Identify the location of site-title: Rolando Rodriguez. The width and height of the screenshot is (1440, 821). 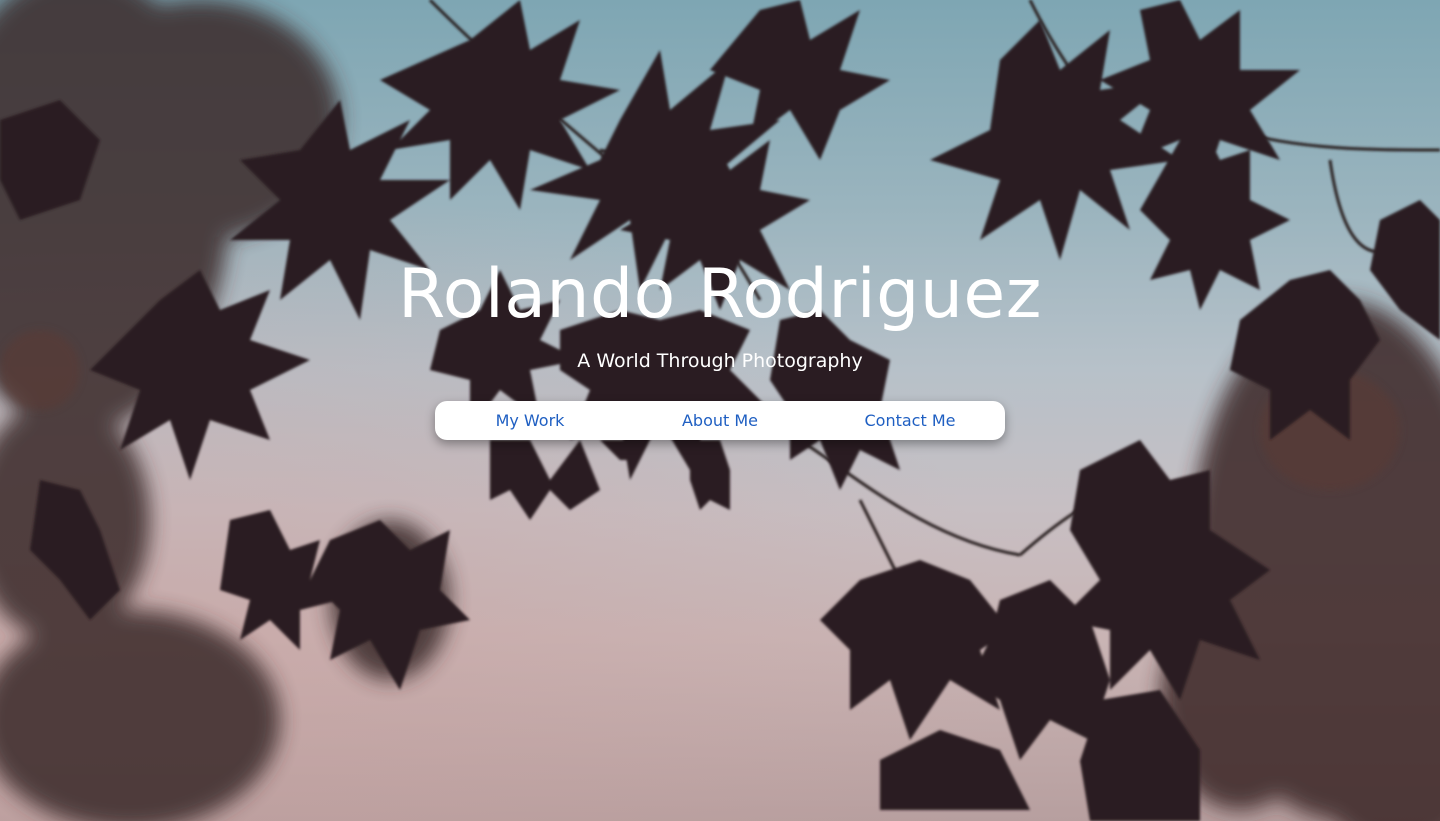
(720, 294).